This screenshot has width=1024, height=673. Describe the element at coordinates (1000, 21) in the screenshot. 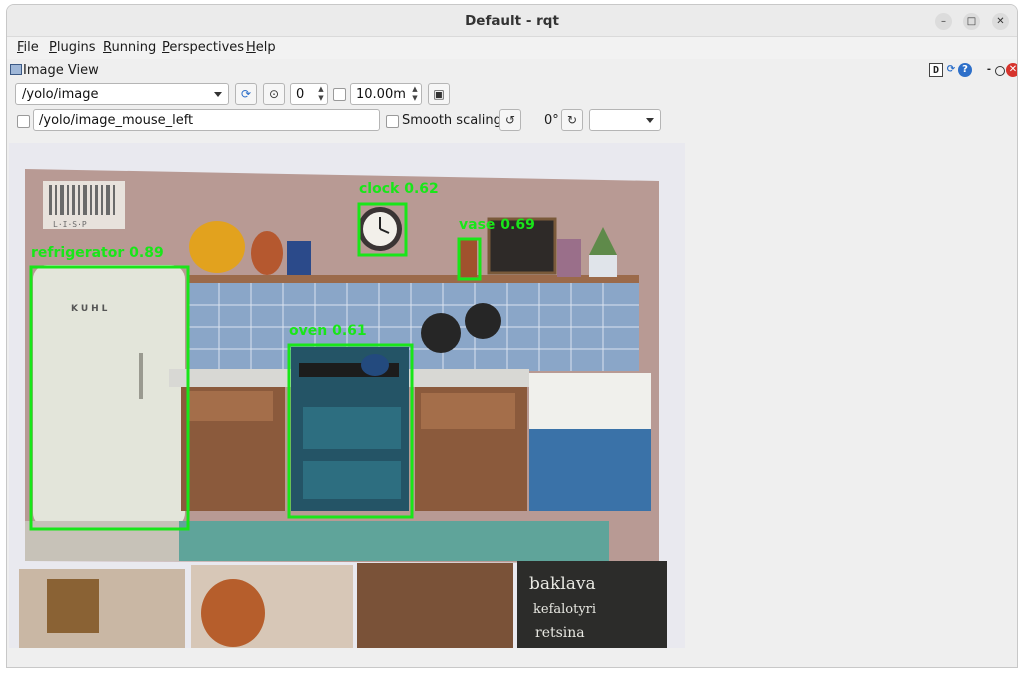

I see `close-window-button: ✕` at that location.